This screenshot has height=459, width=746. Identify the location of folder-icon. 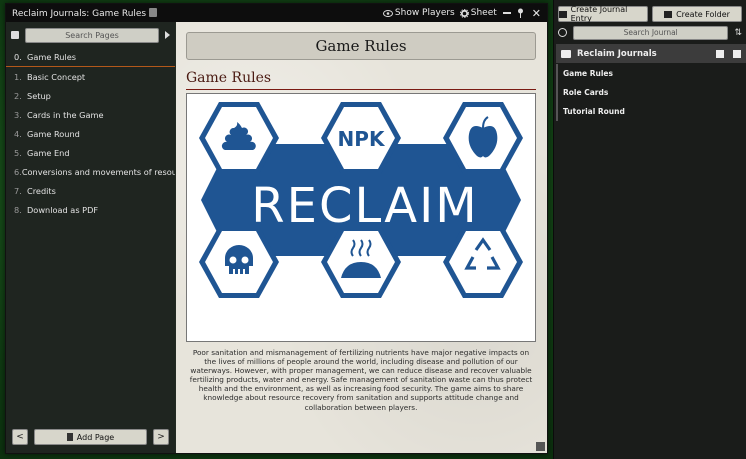
(668, 14).